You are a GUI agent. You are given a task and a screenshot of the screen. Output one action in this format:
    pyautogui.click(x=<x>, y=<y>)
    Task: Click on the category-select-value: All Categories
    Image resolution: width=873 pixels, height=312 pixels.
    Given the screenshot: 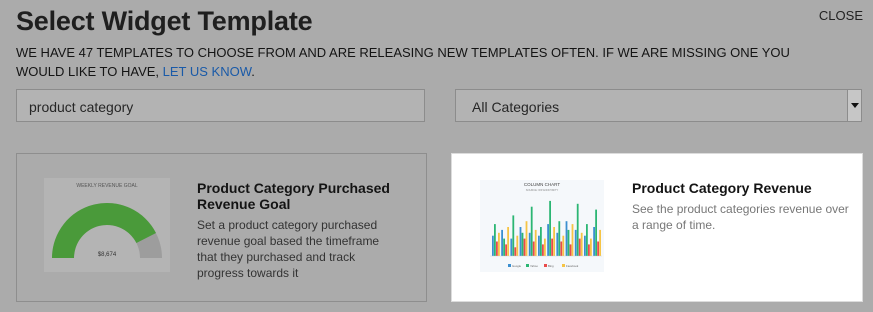 What is the action you would take?
    pyautogui.click(x=516, y=107)
    